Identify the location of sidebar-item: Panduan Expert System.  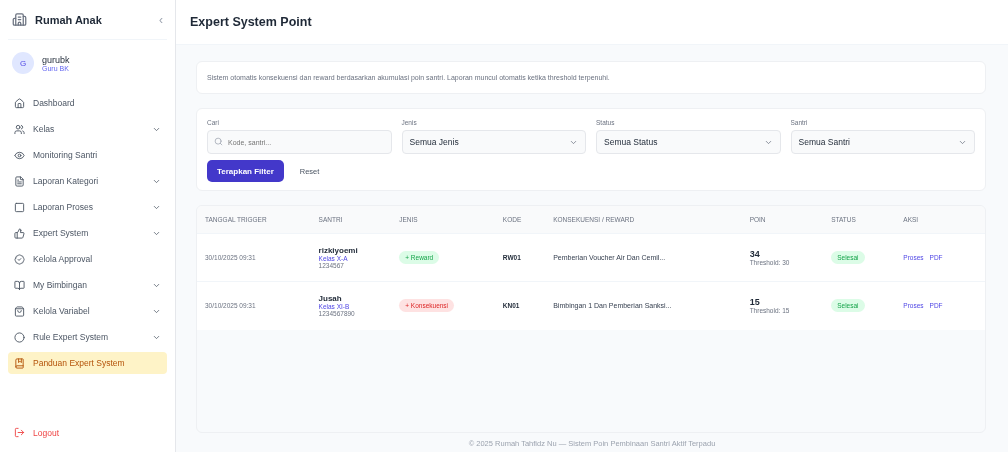
(87, 363).